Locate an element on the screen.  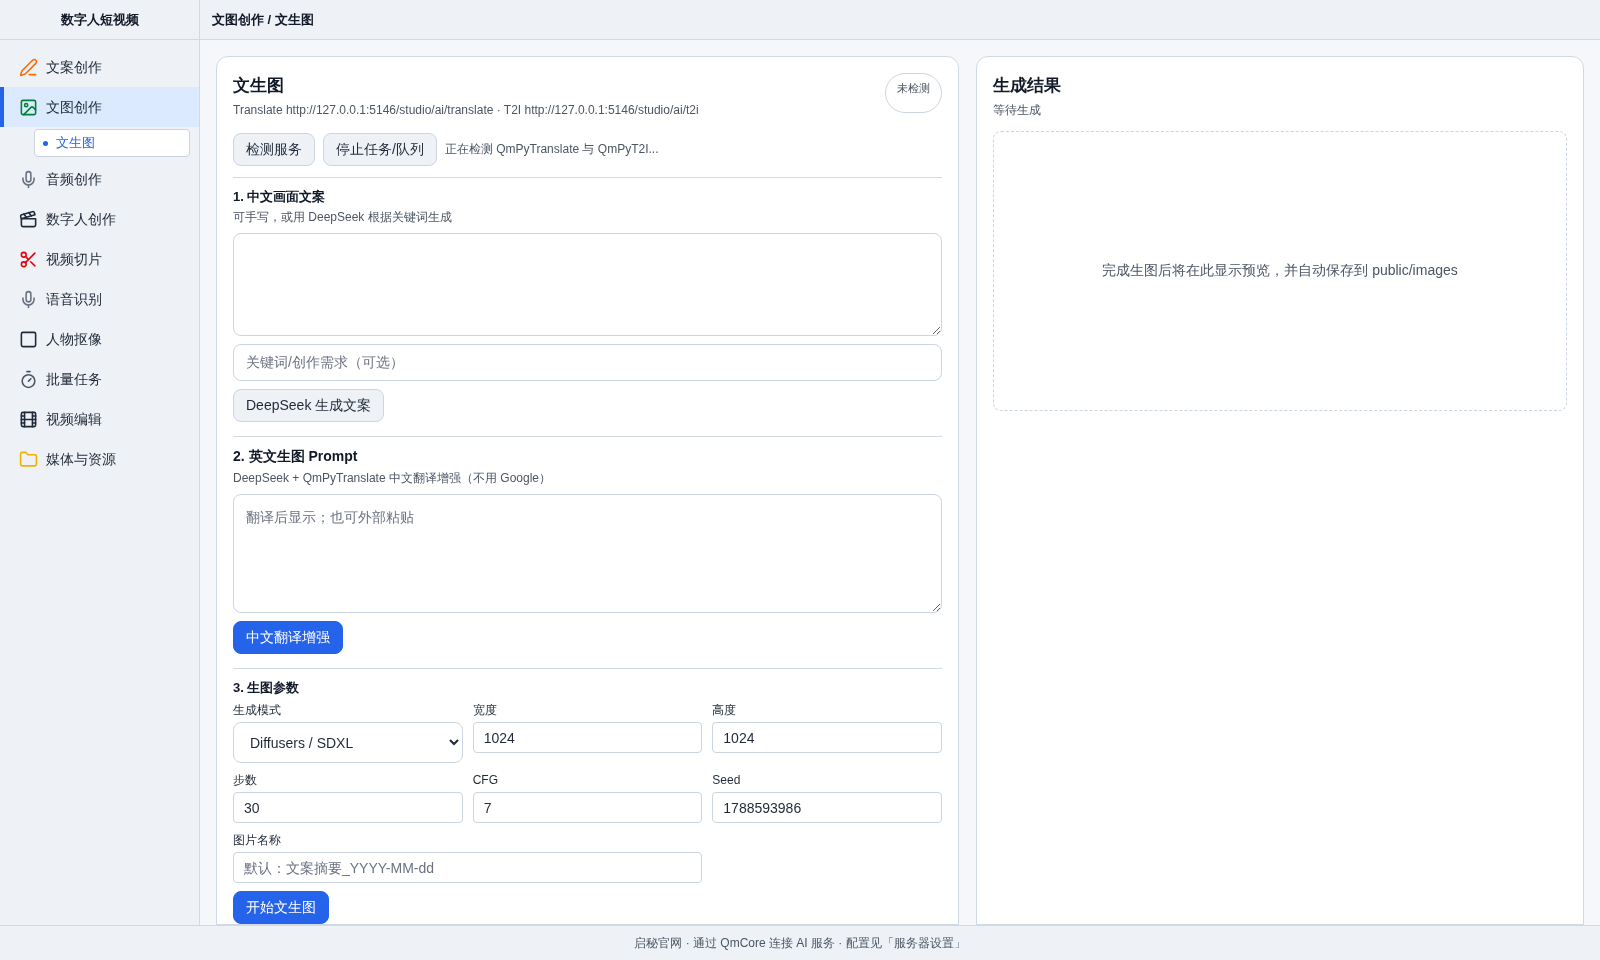
sidebar-item: 数字人创作 is located at coordinates (99, 219).